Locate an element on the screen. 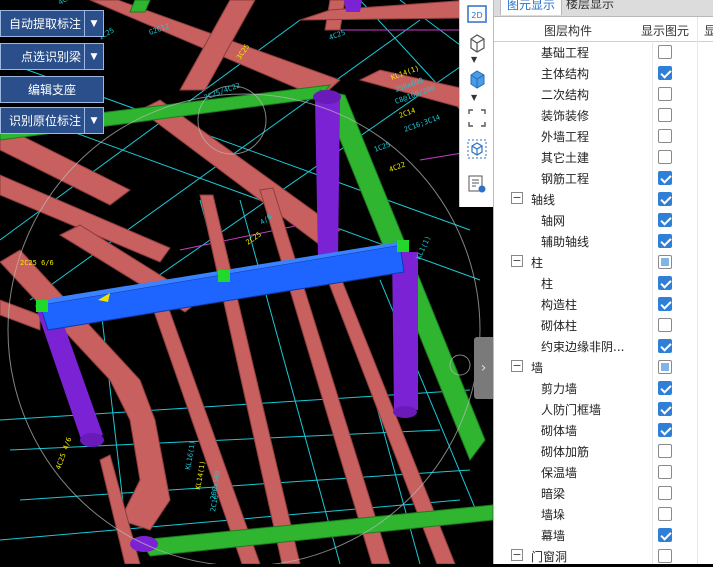  layer-row: 砌体墙 is located at coordinates (603, 430).